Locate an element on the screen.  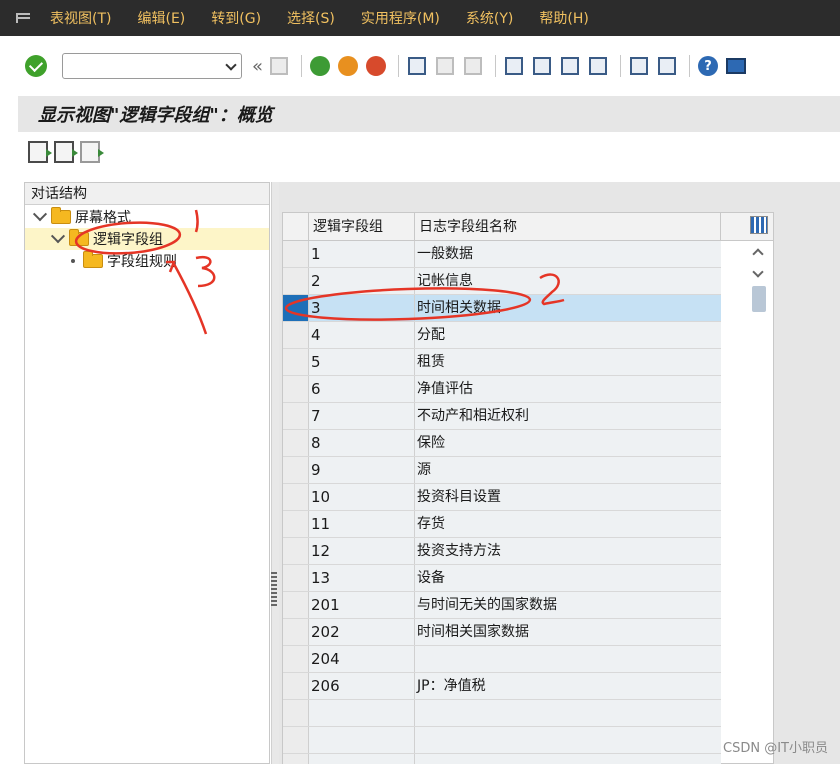
double-chevron-left-icon: « is located at coordinates (257, 66).